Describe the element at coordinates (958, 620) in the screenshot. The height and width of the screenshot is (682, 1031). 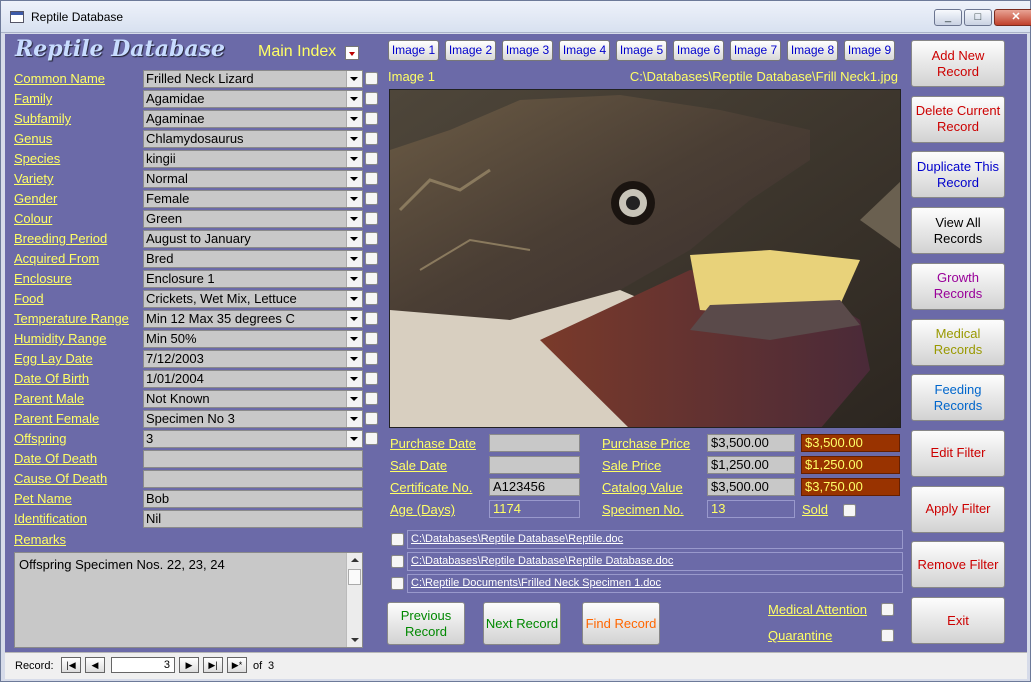
I see `exit-button: Exit` at that location.